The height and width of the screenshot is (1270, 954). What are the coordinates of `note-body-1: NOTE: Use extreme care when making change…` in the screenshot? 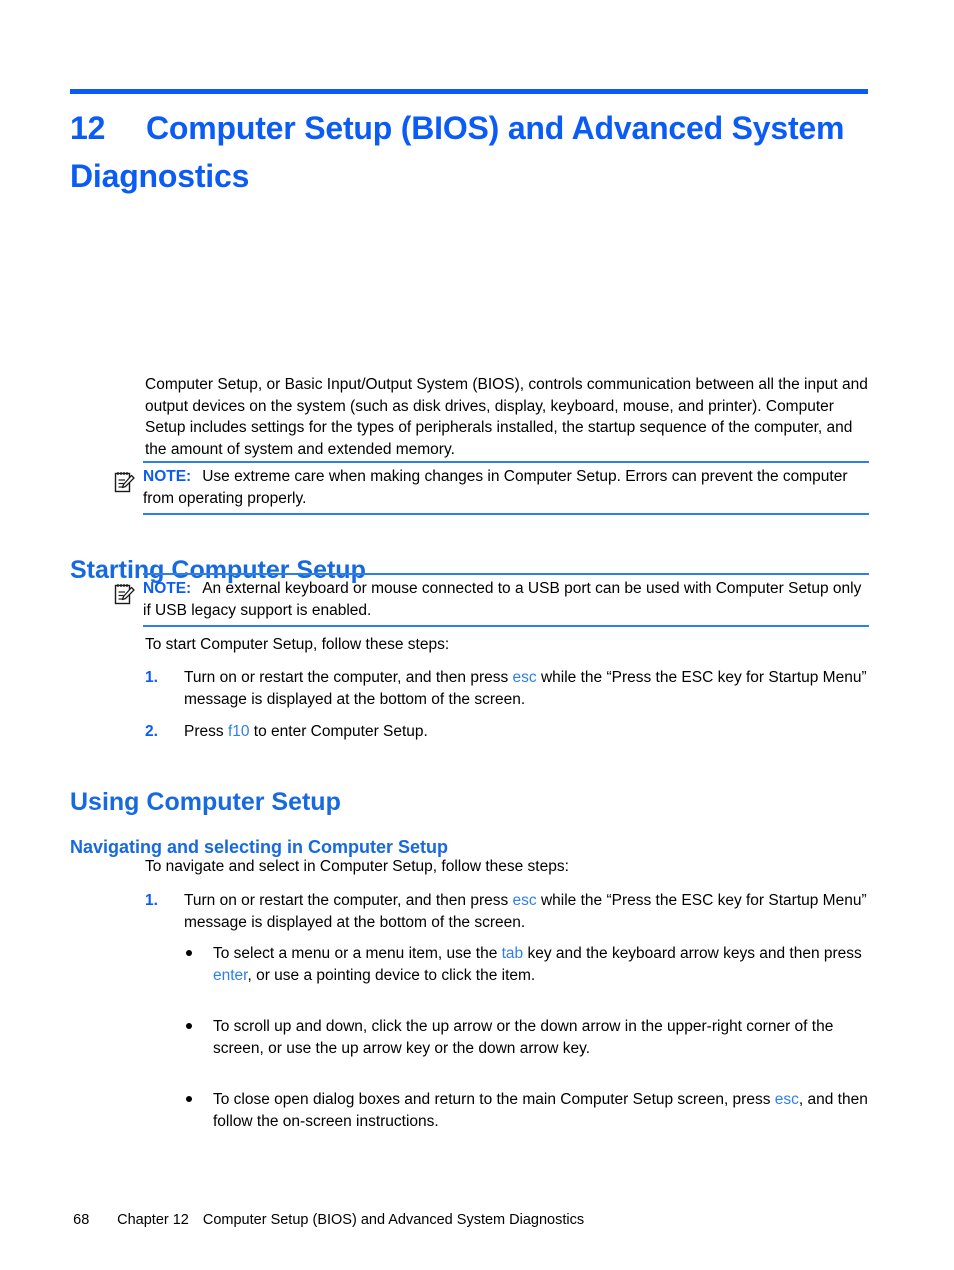 It's located at (506, 488).